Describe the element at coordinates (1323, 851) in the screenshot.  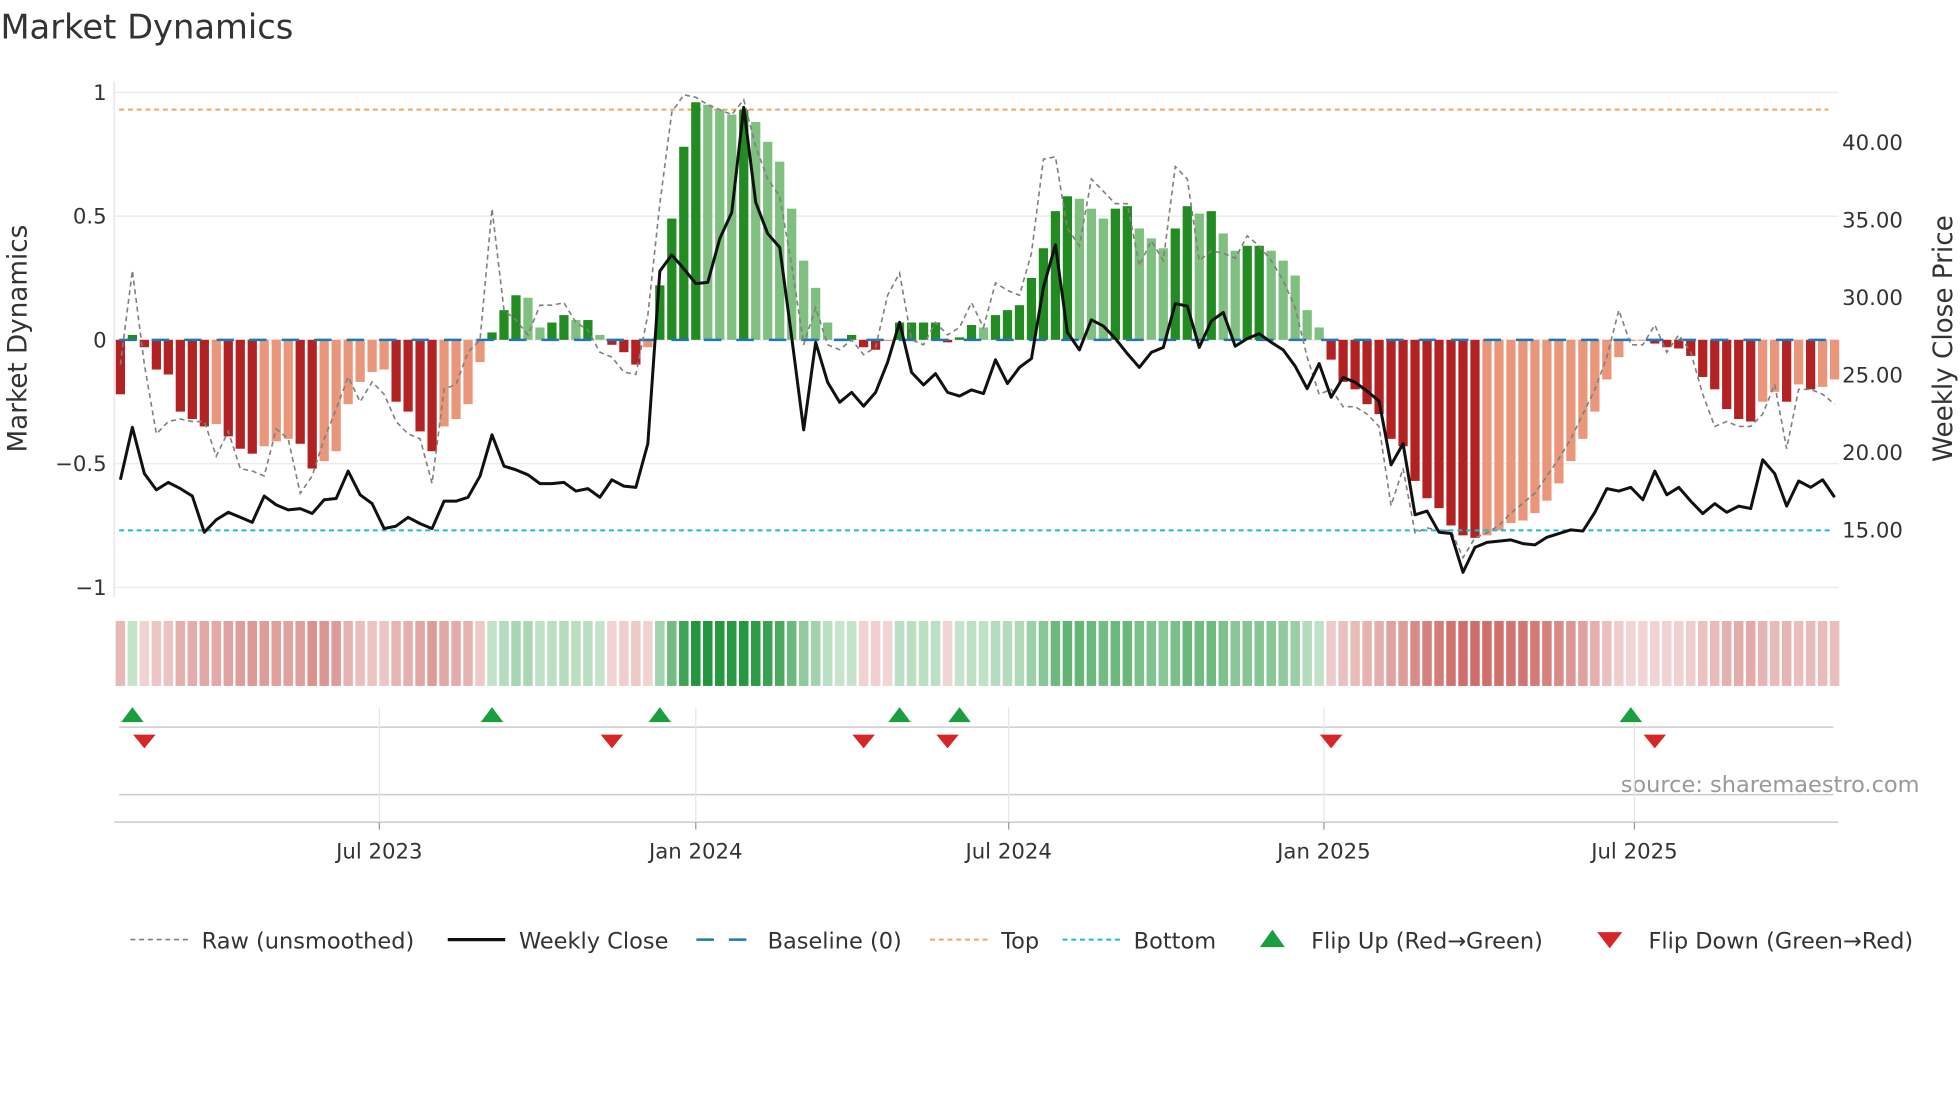
I see `x-tick-label: Jan 2025` at that location.